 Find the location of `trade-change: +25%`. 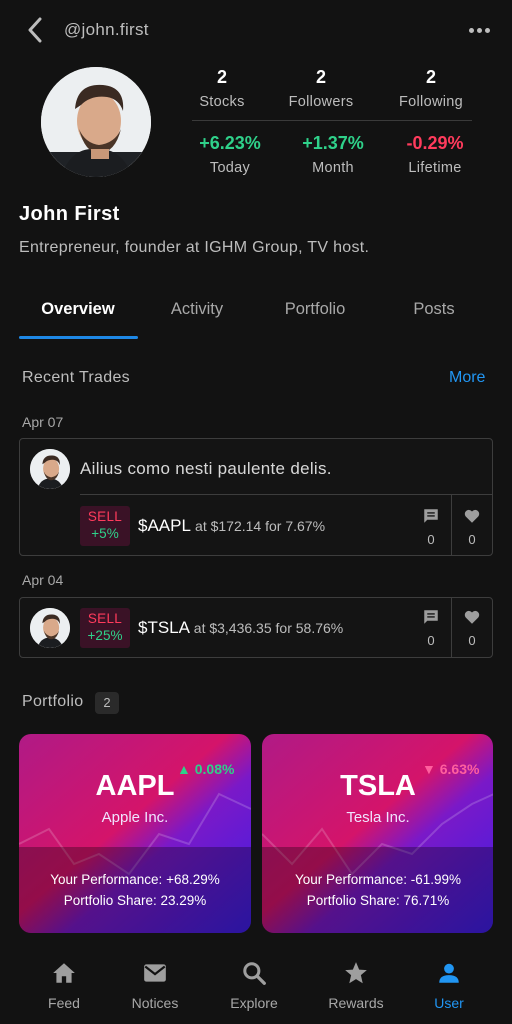

trade-change: +25% is located at coordinates (105, 635).